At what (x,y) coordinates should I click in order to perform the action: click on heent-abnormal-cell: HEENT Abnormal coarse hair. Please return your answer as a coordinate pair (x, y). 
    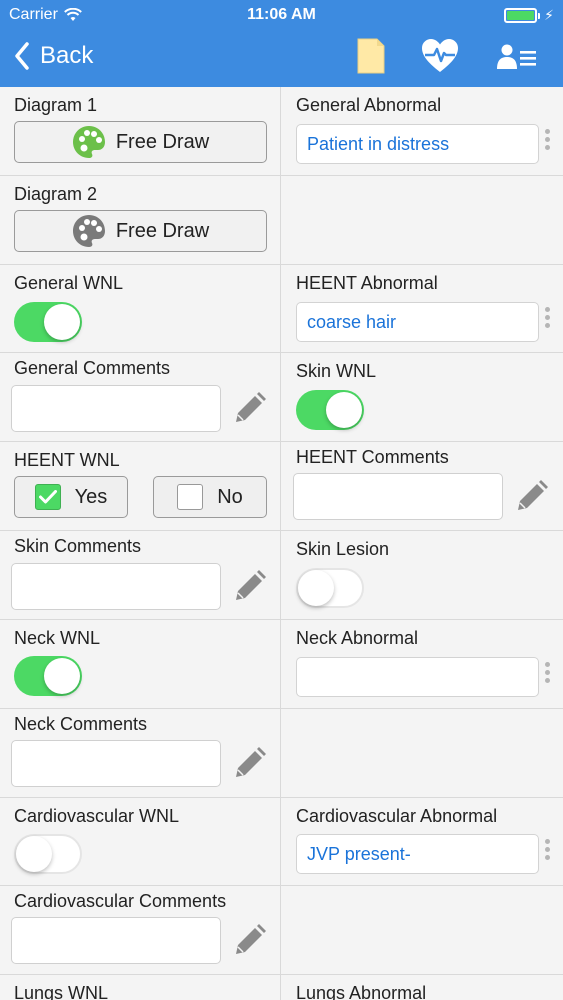
    Looking at the image, I should click on (422, 308).